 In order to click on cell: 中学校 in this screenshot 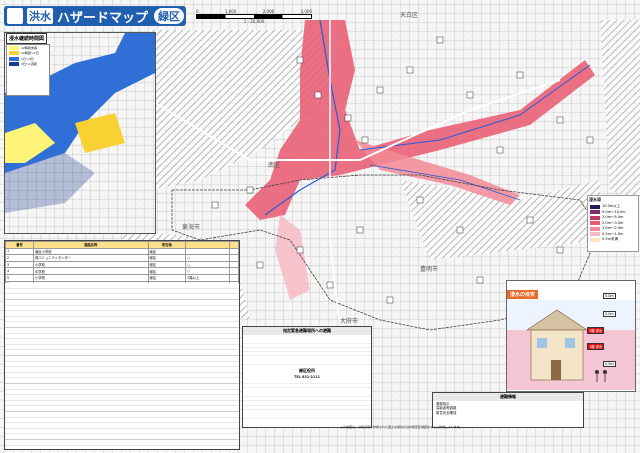, I will do `click(91, 271)`.